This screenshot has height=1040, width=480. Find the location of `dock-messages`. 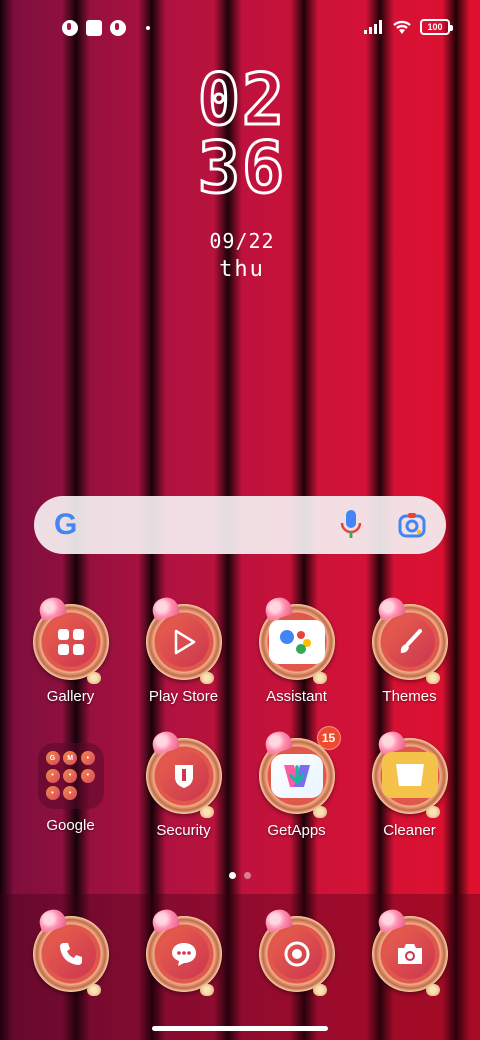

dock-messages is located at coordinates (183, 956).